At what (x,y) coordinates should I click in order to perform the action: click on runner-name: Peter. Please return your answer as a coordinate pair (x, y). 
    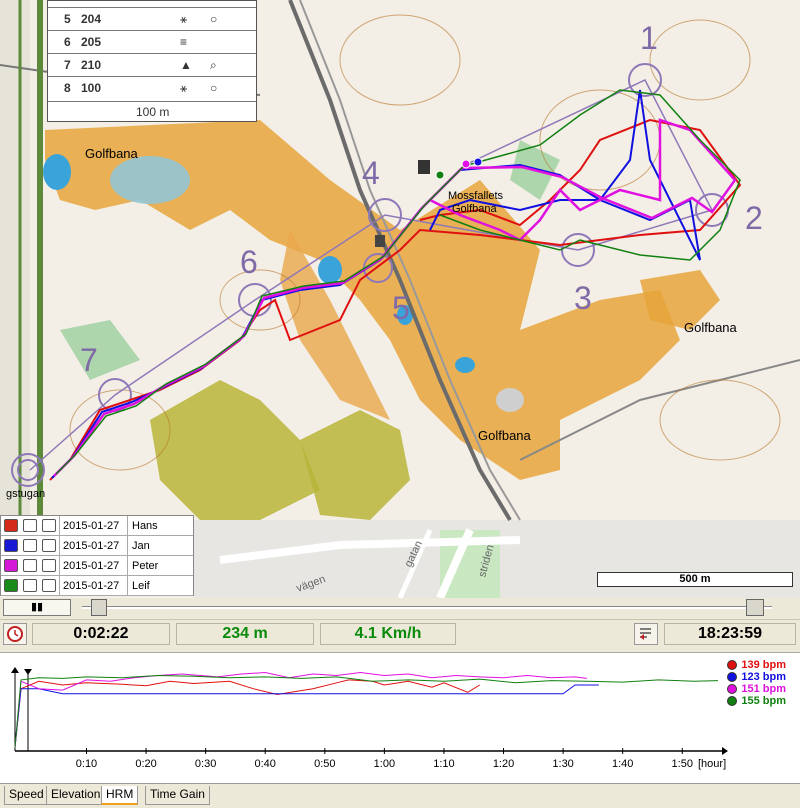
    Looking at the image, I should click on (145, 566).